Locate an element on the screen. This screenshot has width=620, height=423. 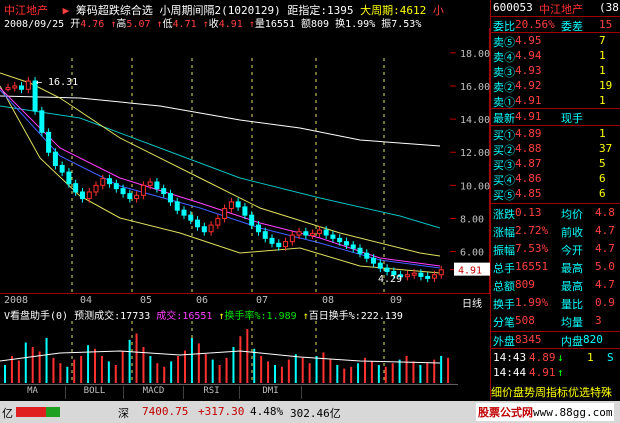
low-annotation: 4.29 is located at coordinates (390, 279).